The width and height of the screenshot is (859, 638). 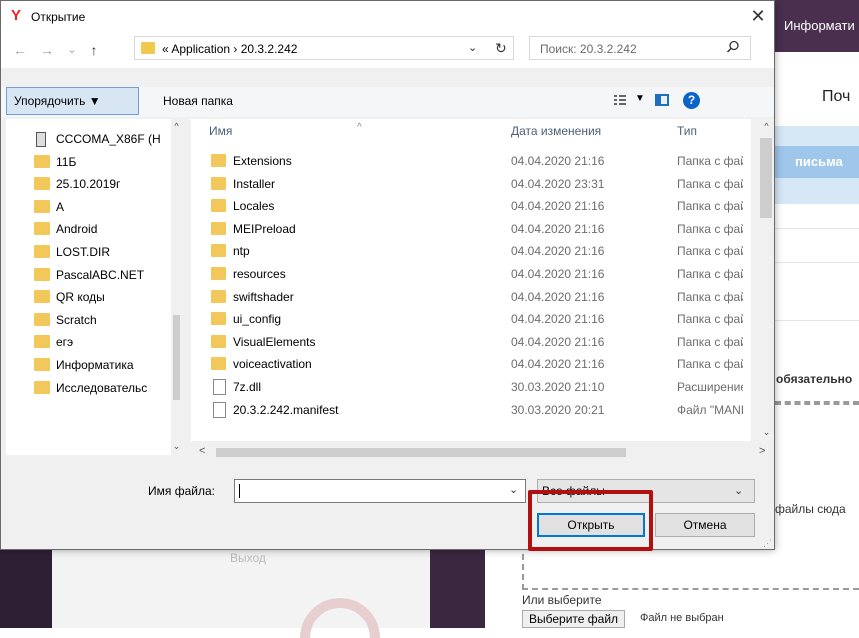 What do you see at coordinates (501, 48) in the screenshot?
I see `refresh-icon: ↻` at bounding box center [501, 48].